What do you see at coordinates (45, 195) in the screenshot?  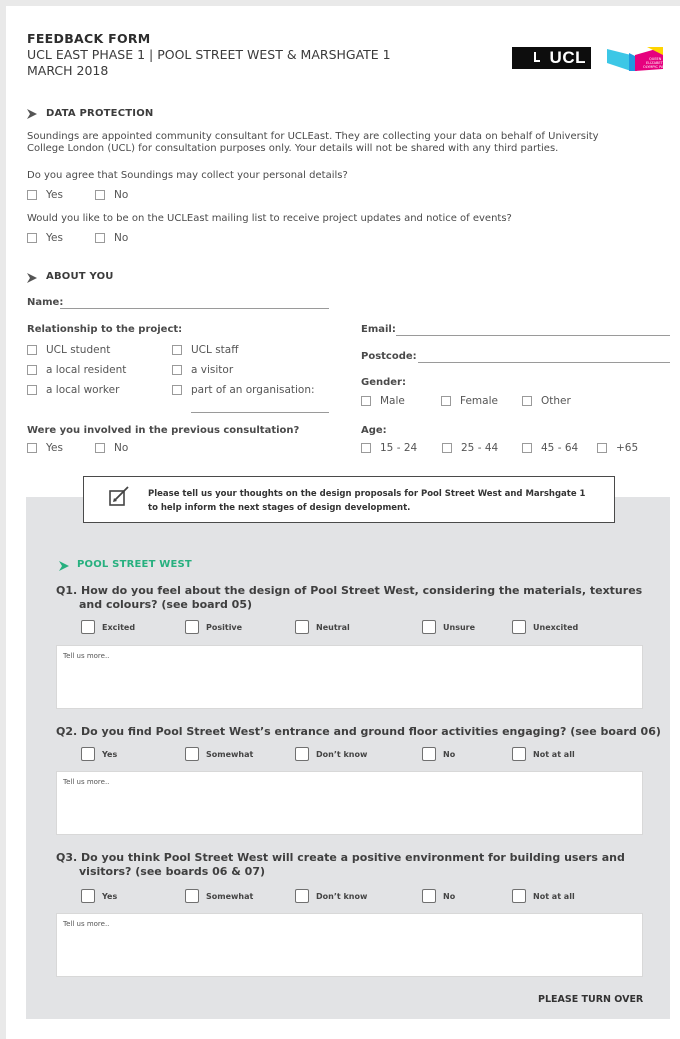 I see `consent-yes-option: Yes` at bounding box center [45, 195].